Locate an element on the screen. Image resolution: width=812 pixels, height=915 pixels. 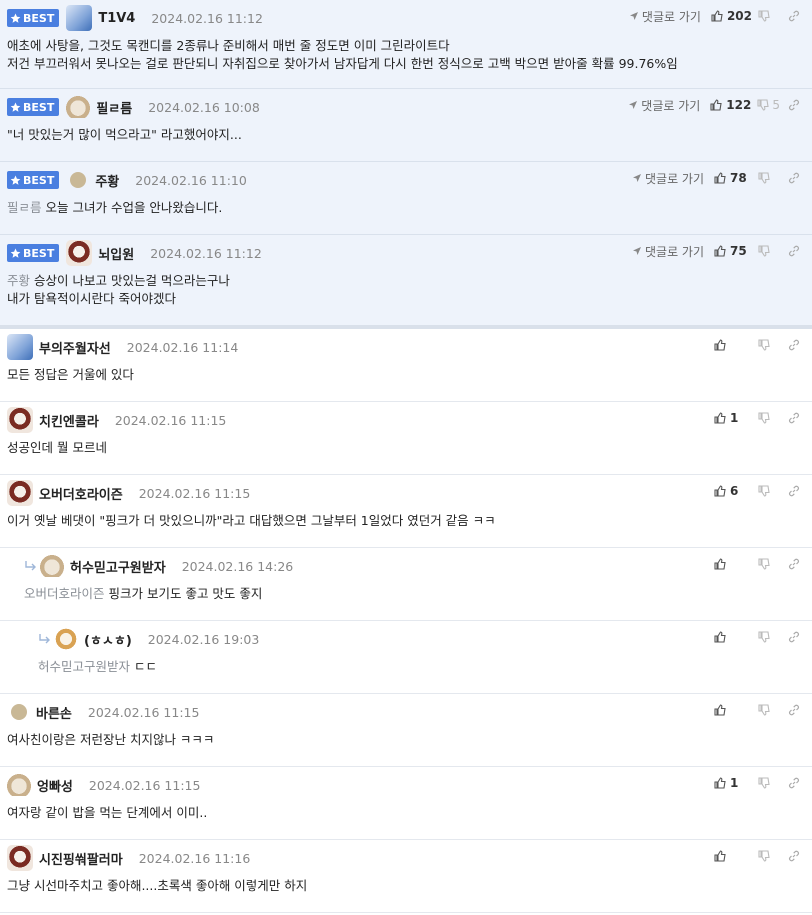
comment-text: 핑크가 보기도 좋고 맛도 좋지 is located at coordinates (185, 593).